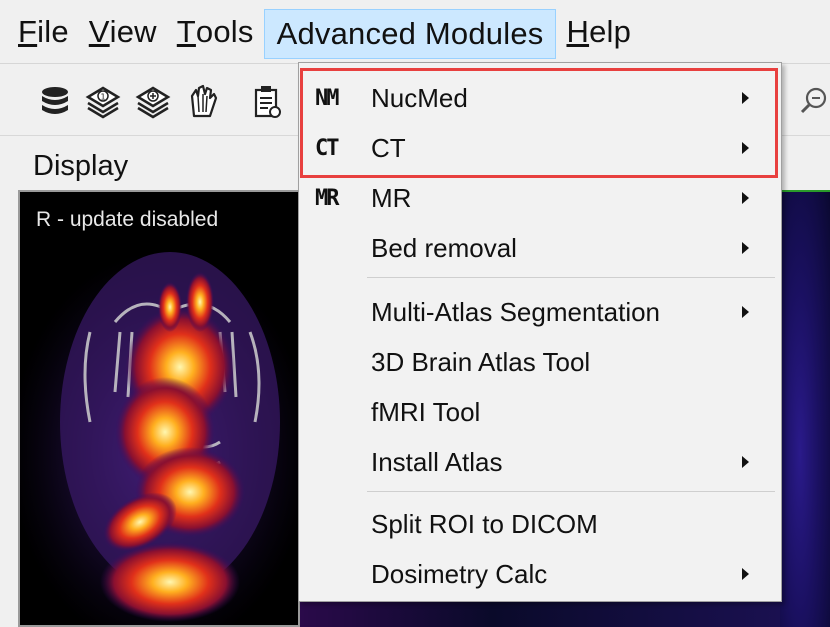 Image resolution: width=830 pixels, height=627 pixels. What do you see at coordinates (203, 101) in the screenshot?
I see `hand-icon` at bounding box center [203, 101].